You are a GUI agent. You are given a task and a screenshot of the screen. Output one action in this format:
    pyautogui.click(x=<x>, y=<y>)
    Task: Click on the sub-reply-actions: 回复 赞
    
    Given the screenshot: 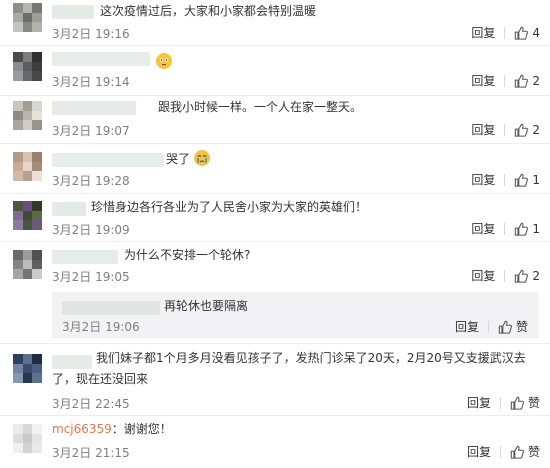 What is the action you would take?
    pyautogui.click(x=491, y=326)
    